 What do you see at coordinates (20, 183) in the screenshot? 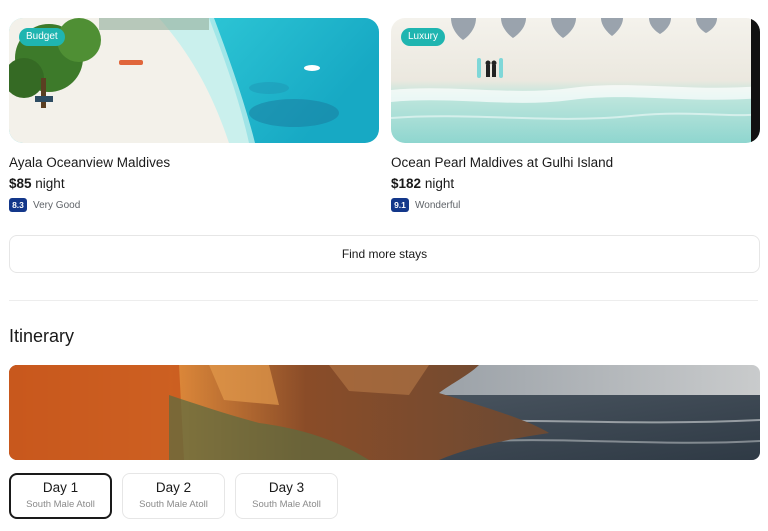
I see `price-amount: $85` at bounding box center [20, 183].